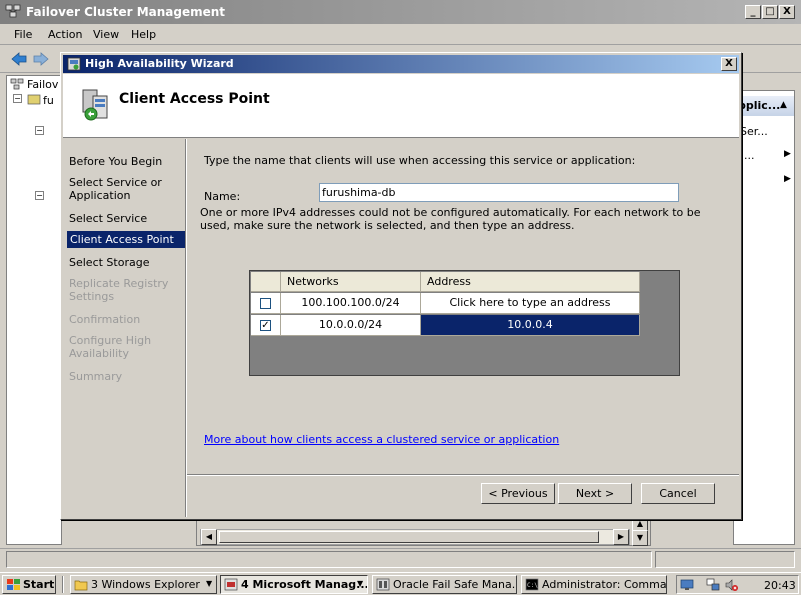 The image size is (801, 595). I want to click on network-icon, so click(713, 585).